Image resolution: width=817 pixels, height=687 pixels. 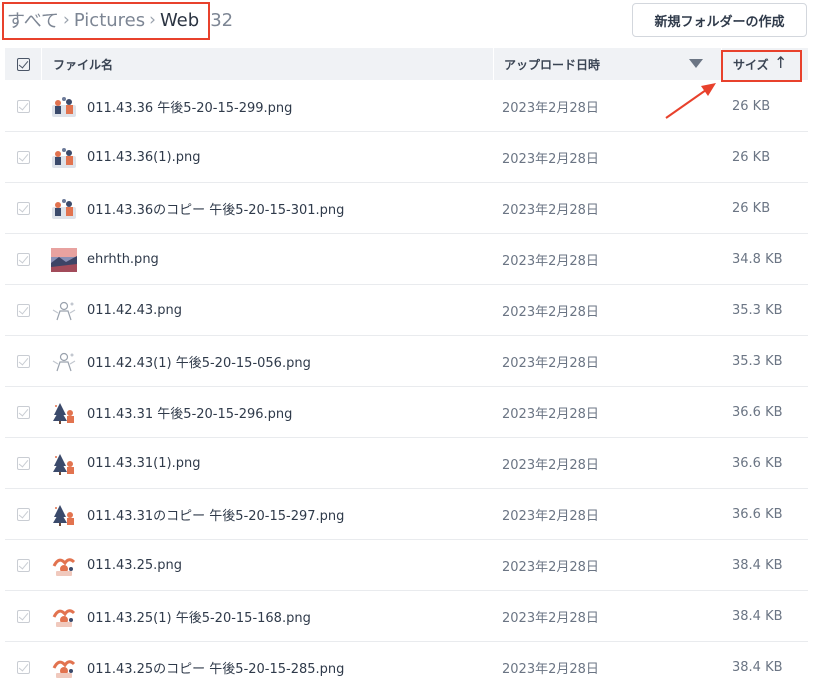 I want to click on file-name: 011.43.25.png, so click(x=134, y=565).